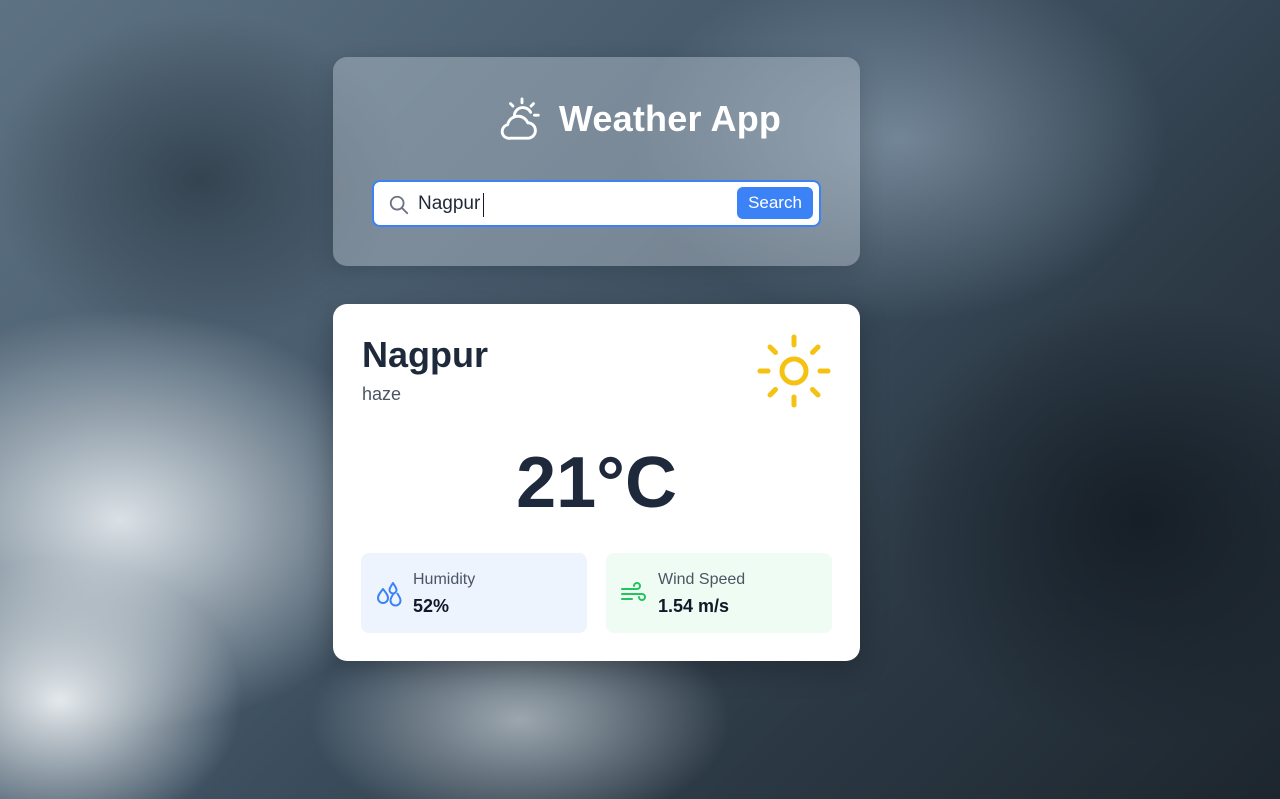 The width and height of the screenshot is (1280, 799). Describe the element at coordinates (775, 203) in the screenshot. I see `search-button: Search` at that location.